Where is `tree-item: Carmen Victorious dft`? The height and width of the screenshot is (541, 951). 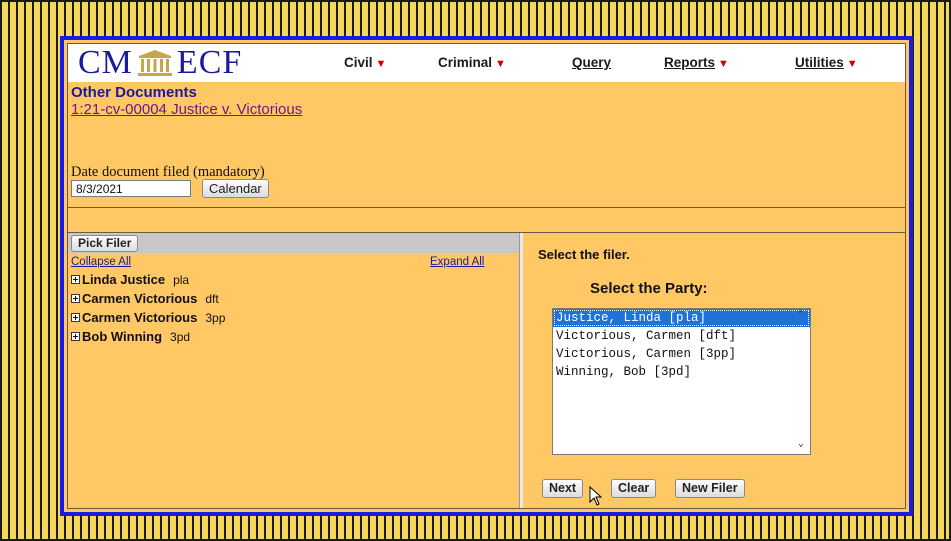
tree-item: Carmen Victorious dft is located at coordinates (145, 298).